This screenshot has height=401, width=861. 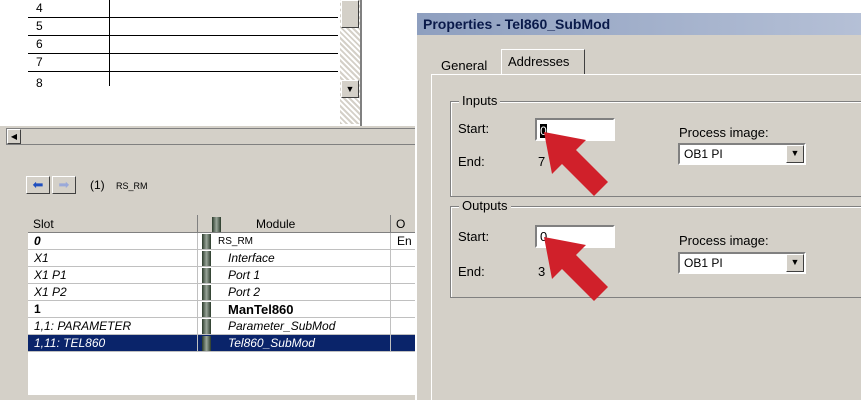 I want to click on table-row-selected: 1,11: TEL860 Tel860_SubMod, so click(x=229, y=343).